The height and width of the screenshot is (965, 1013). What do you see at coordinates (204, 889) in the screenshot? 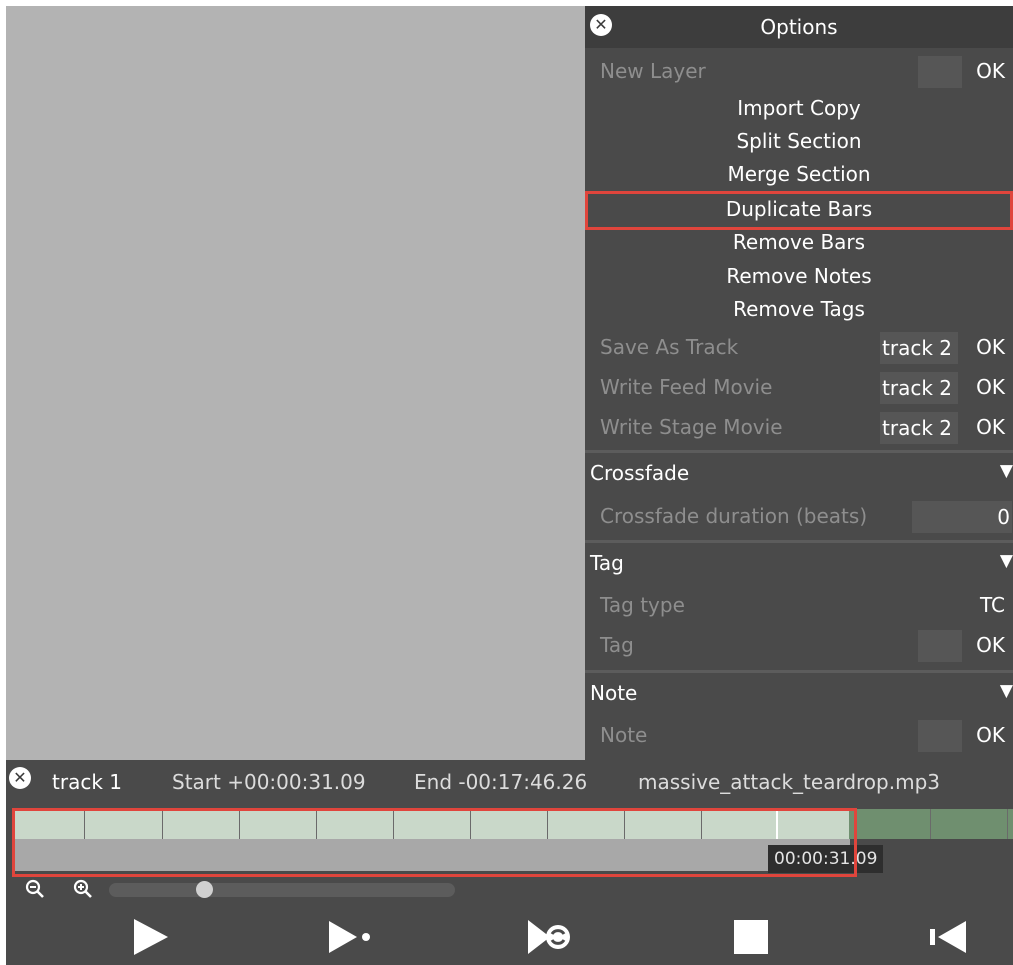
I see `timeline-scroll-thumb` at bounding box center [204, 889].